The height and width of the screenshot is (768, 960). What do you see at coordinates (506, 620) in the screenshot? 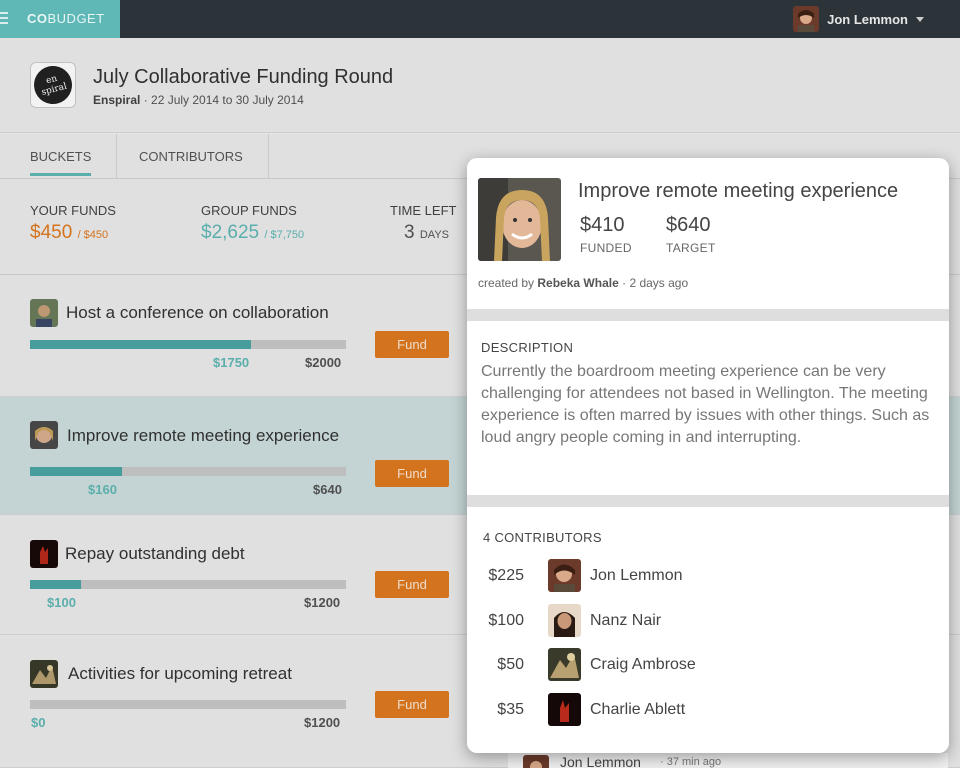
I see `contribution-amount: $100` at bounding box center [506, 620].